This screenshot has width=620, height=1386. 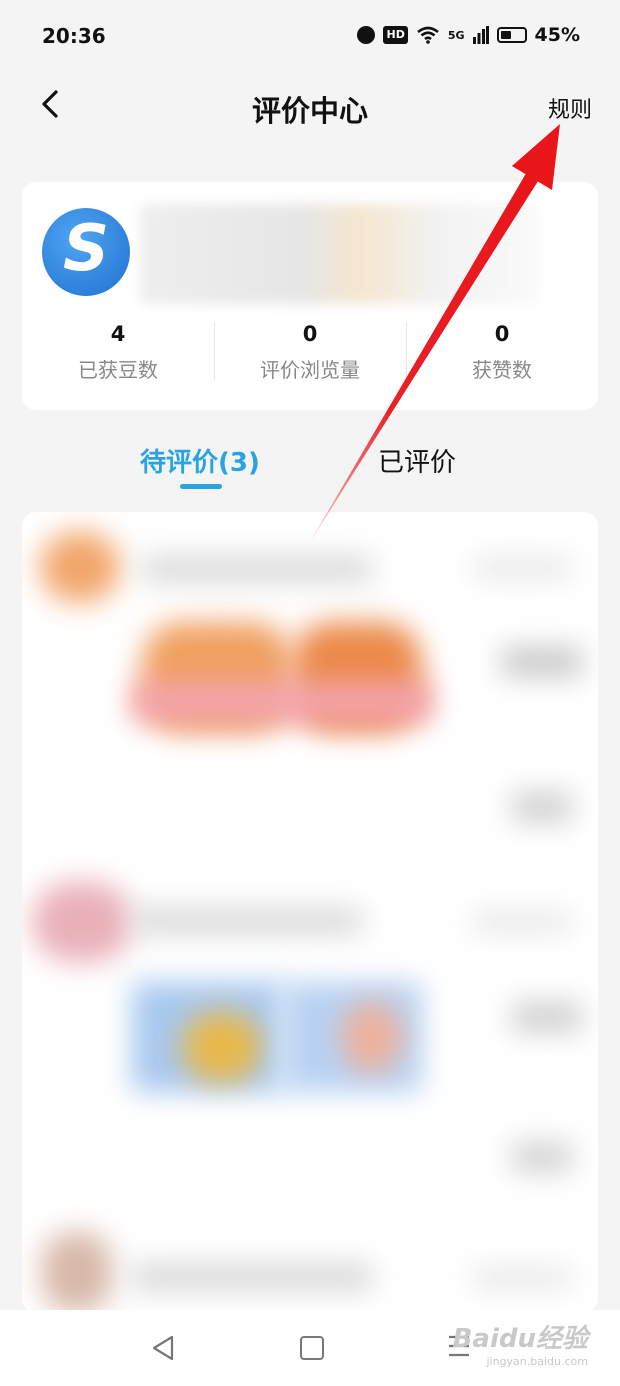 I want to click on status-bar: 20:36 HD 5G 45%, so click(x=310, y=38).